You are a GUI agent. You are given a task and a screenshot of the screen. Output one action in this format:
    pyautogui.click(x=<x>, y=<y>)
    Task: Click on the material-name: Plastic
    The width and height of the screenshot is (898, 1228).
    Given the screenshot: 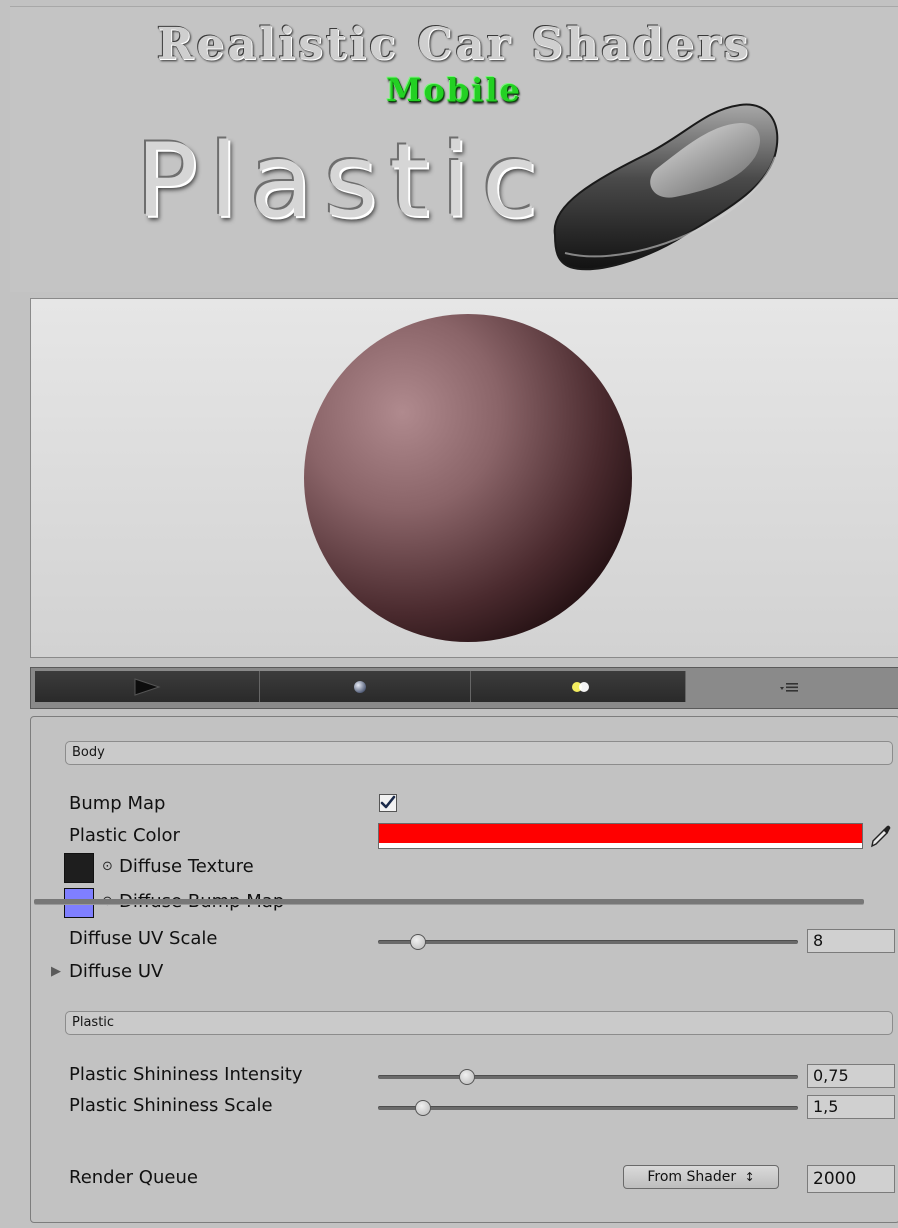 What is the action you would take?
    pyautogui.click(x=343, y=181)
    